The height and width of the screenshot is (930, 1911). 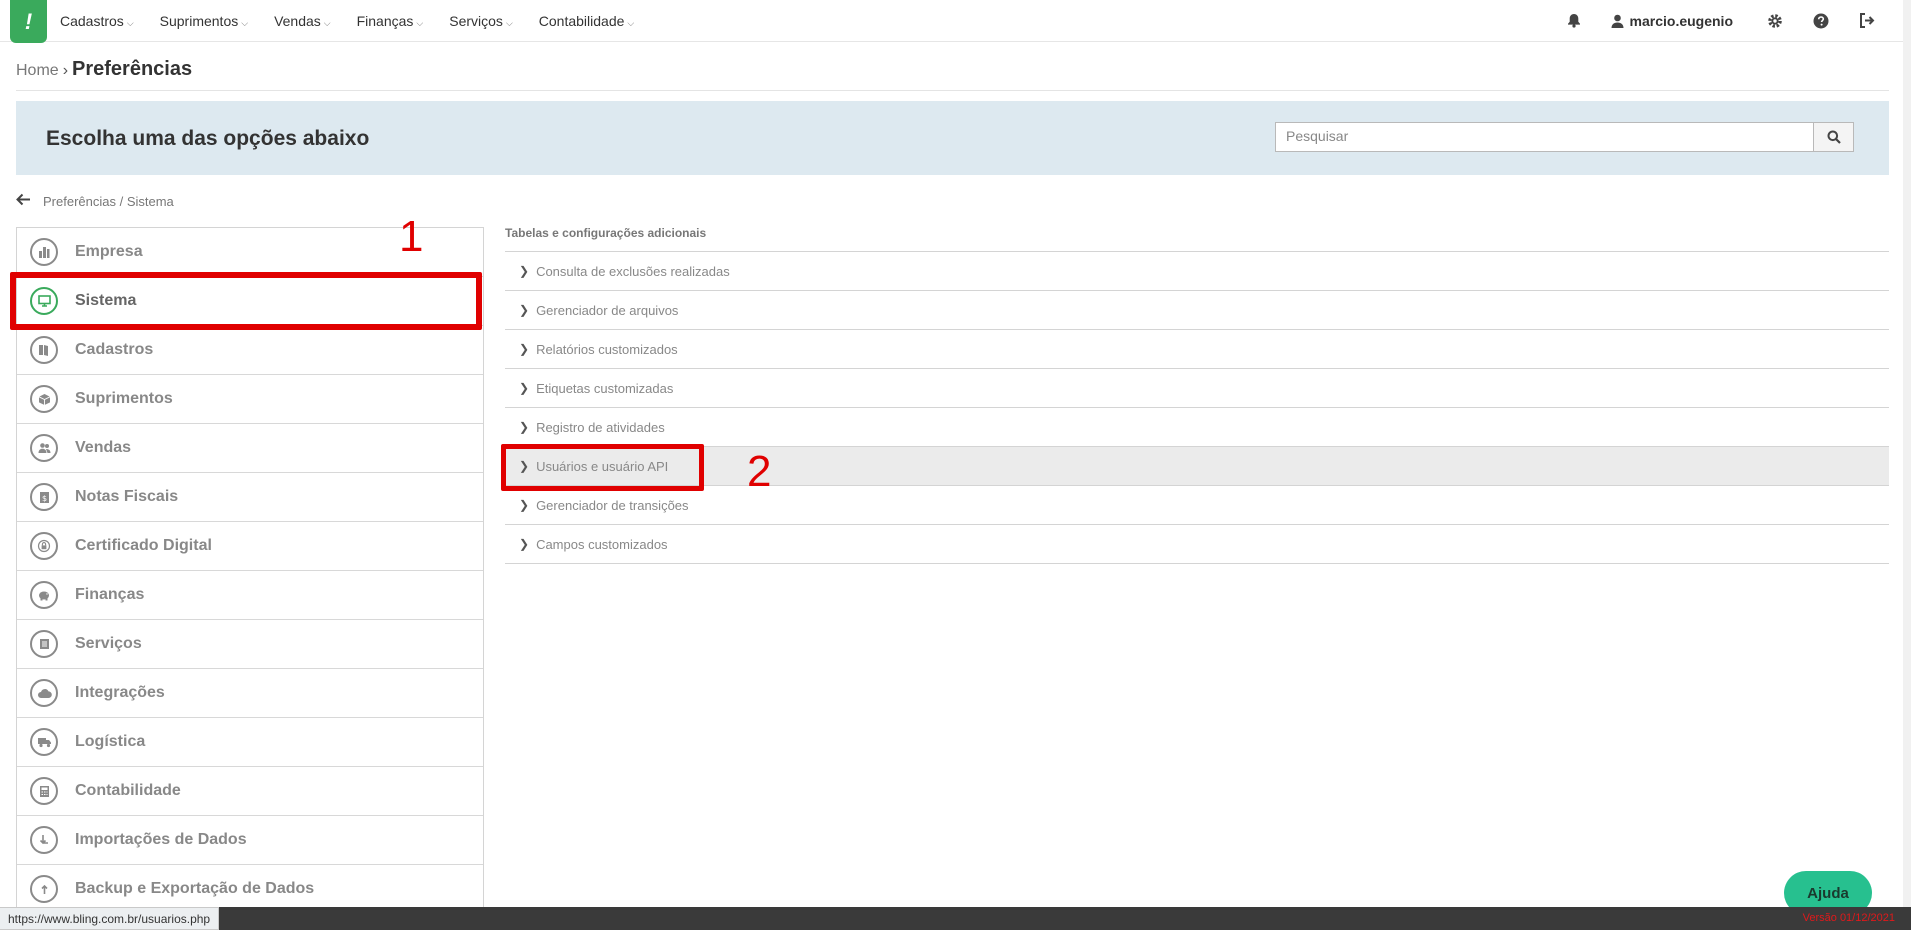 What do you see at coordinates (1197, 349) in the screenshot?
I see `option-relatorios-customizados: ❯ Relatórios customizados` at bounding box center [1197, 349].